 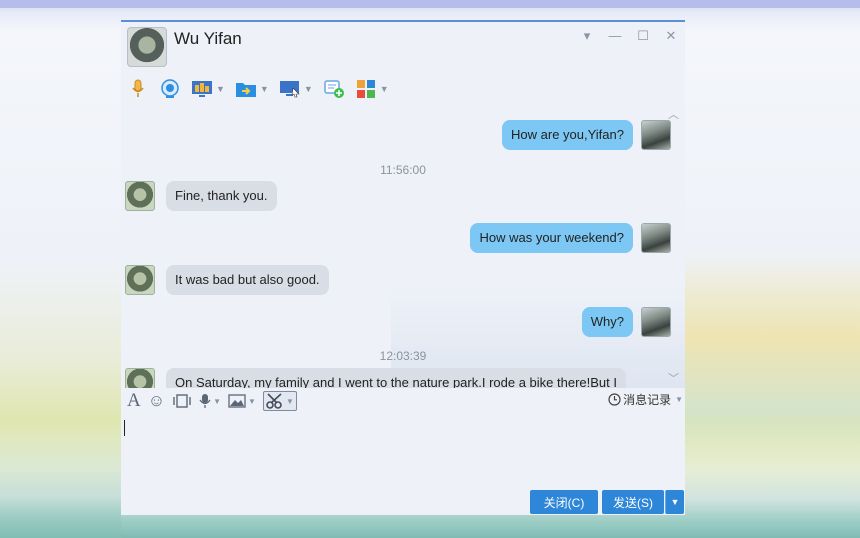 I want to click on close-button: 关闭(C), so click(x=564, y=502).